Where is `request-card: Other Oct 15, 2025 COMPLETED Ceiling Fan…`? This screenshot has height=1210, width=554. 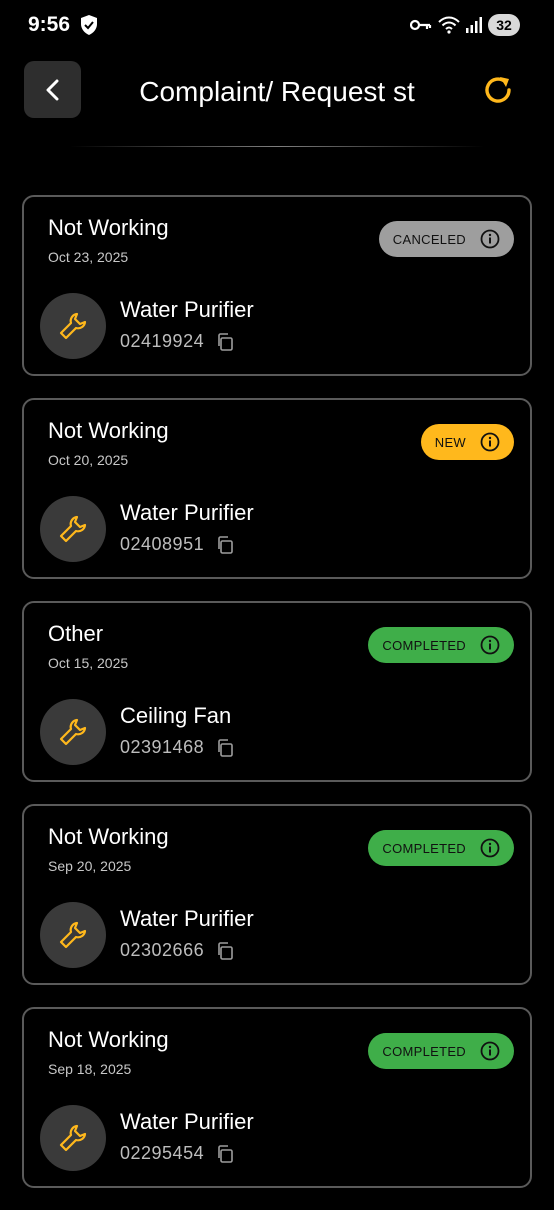
request-card: Other Oct 15, 2025 COMPLETED Ceiling Fan… is located at coordinates (277, 691).